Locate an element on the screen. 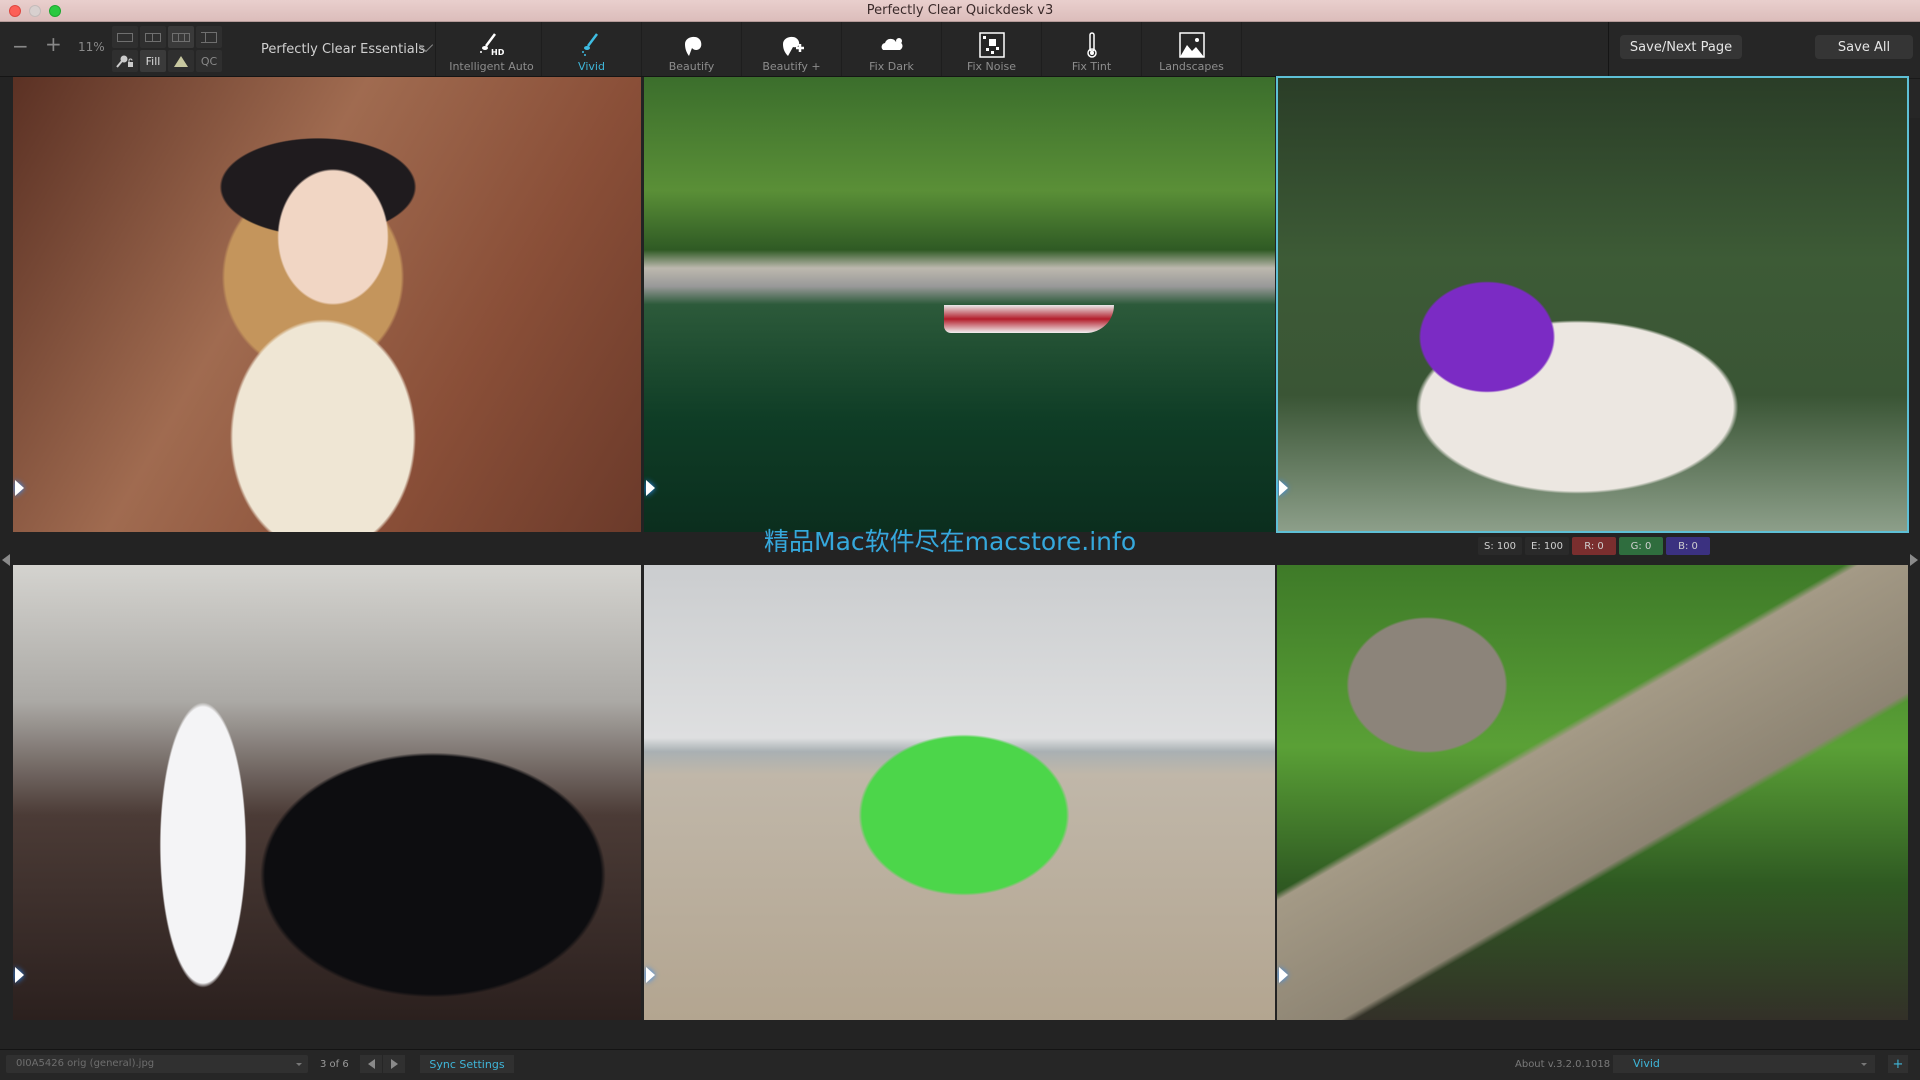 The width and height of the screenshot is (1920, 1080). photo-thumbnail-selected is located at coordinates (1592, 304).